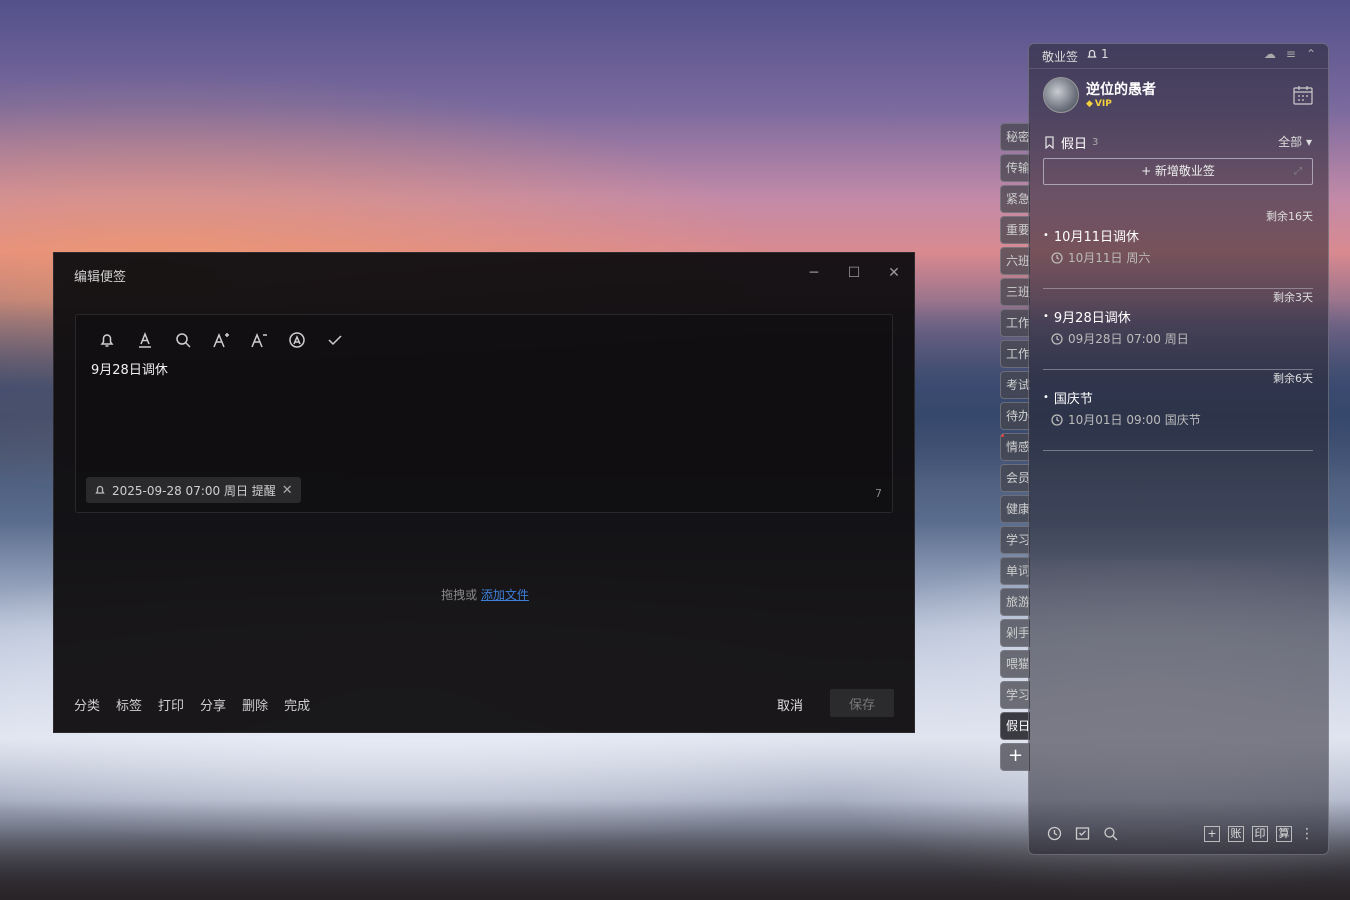 Image resolution: width=1350 pixels, height=900 pixels. I want to click on footer-left-tools, so click(1082, 835).